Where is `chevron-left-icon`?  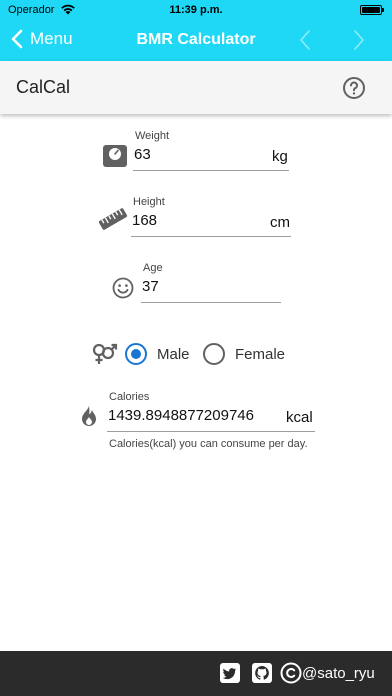 chevron-left-icon is located at coordinates (17, 39).